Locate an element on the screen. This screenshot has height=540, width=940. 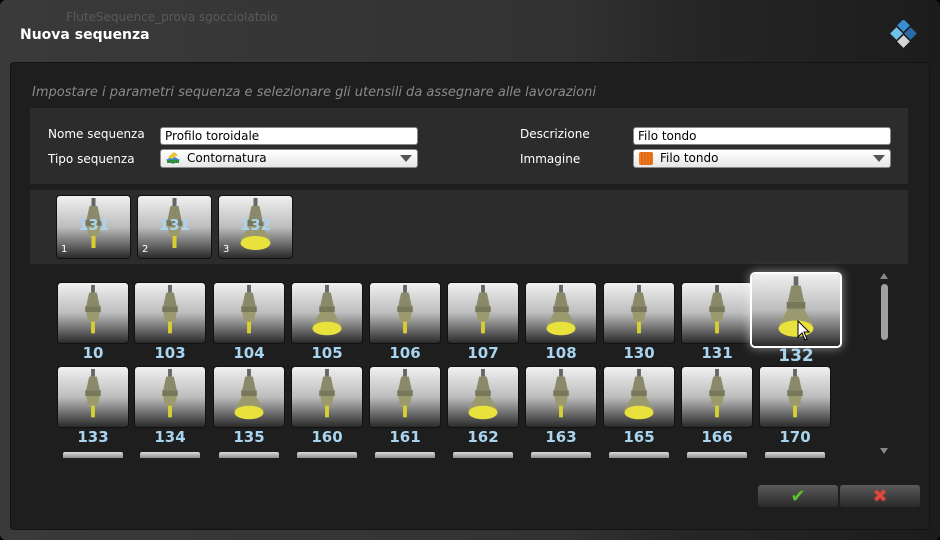
confirm-button: ✔ is located at coordinates (798, 496).